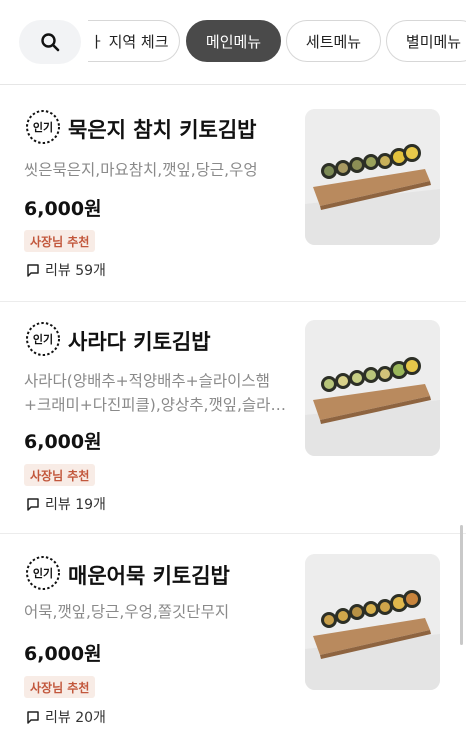 The width and height of the screenshot is (466, 744). I want to click on menu-item-description: 어묵,깻잎,당근,우엉,쫄깃단무지, so click(127, 612).